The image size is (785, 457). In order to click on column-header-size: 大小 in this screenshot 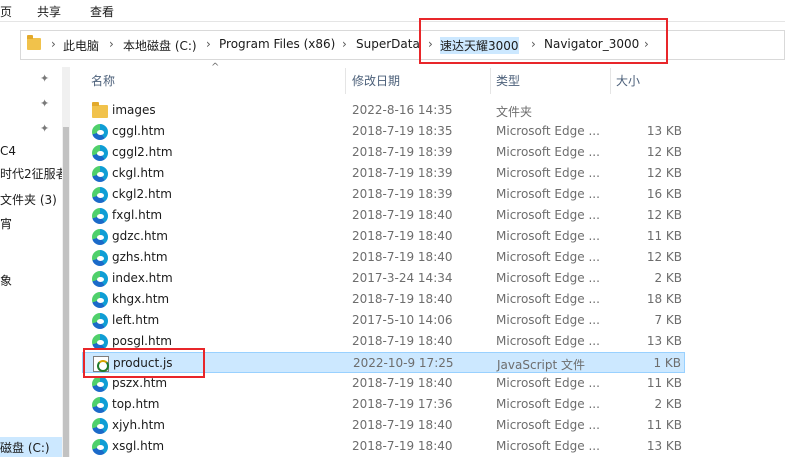, I will do `click(628, 80)`.